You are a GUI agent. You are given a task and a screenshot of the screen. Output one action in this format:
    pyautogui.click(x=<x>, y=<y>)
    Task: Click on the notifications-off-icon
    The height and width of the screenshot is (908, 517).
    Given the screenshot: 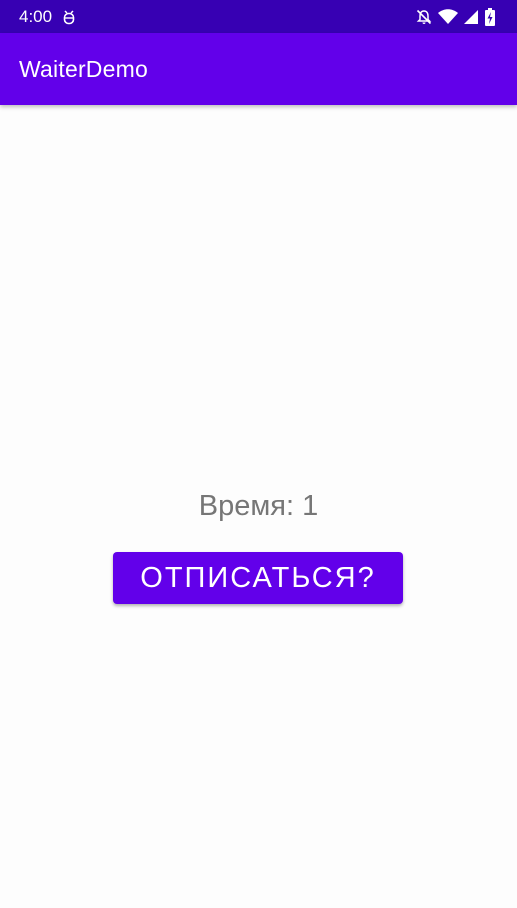 What is the action you would take?
    pyautogui.click(x=424, y=17)
    